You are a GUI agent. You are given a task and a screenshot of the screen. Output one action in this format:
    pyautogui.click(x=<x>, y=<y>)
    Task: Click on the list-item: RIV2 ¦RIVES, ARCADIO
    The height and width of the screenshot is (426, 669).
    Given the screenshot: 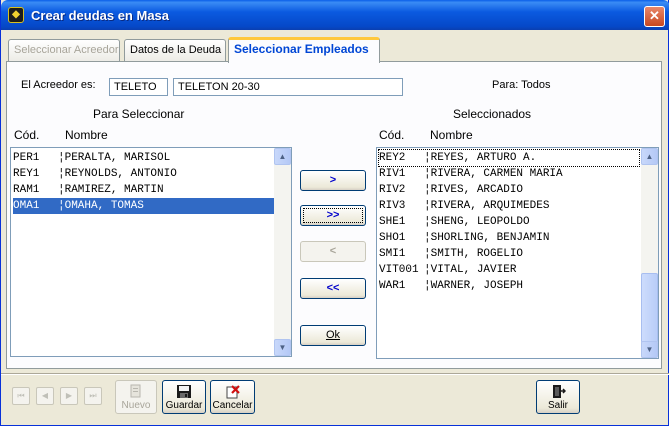 What is the action you would take?
    pyautogui.click(x=509, y=190)
    